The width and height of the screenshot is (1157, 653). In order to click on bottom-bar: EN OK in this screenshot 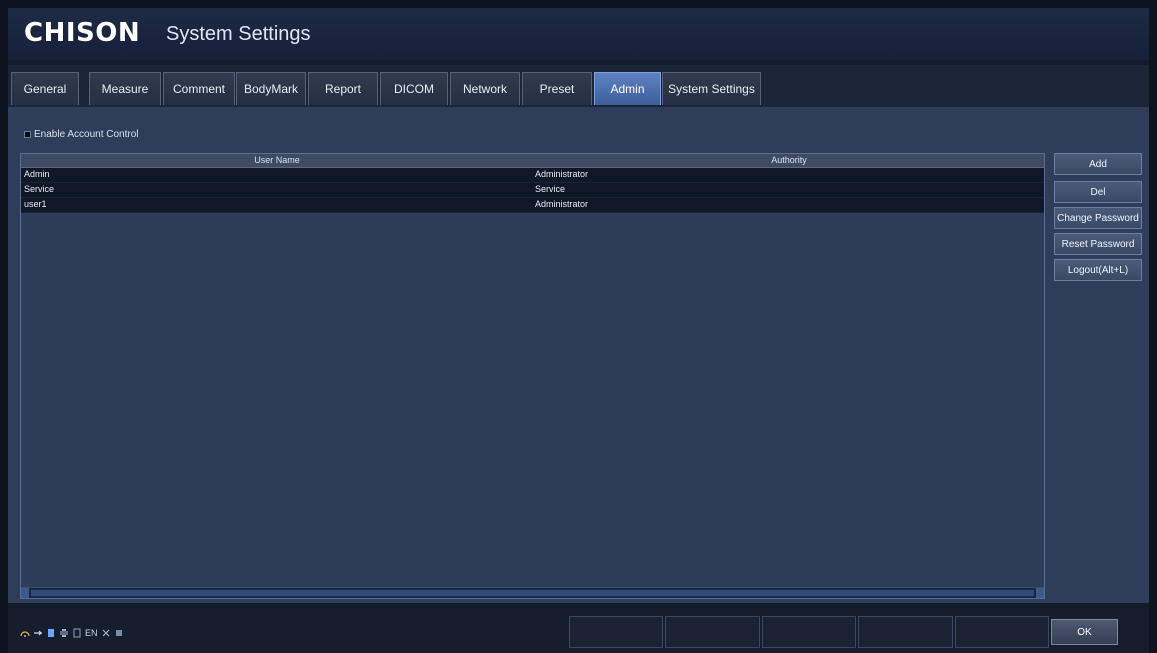, I will do `click(578, 630)`.